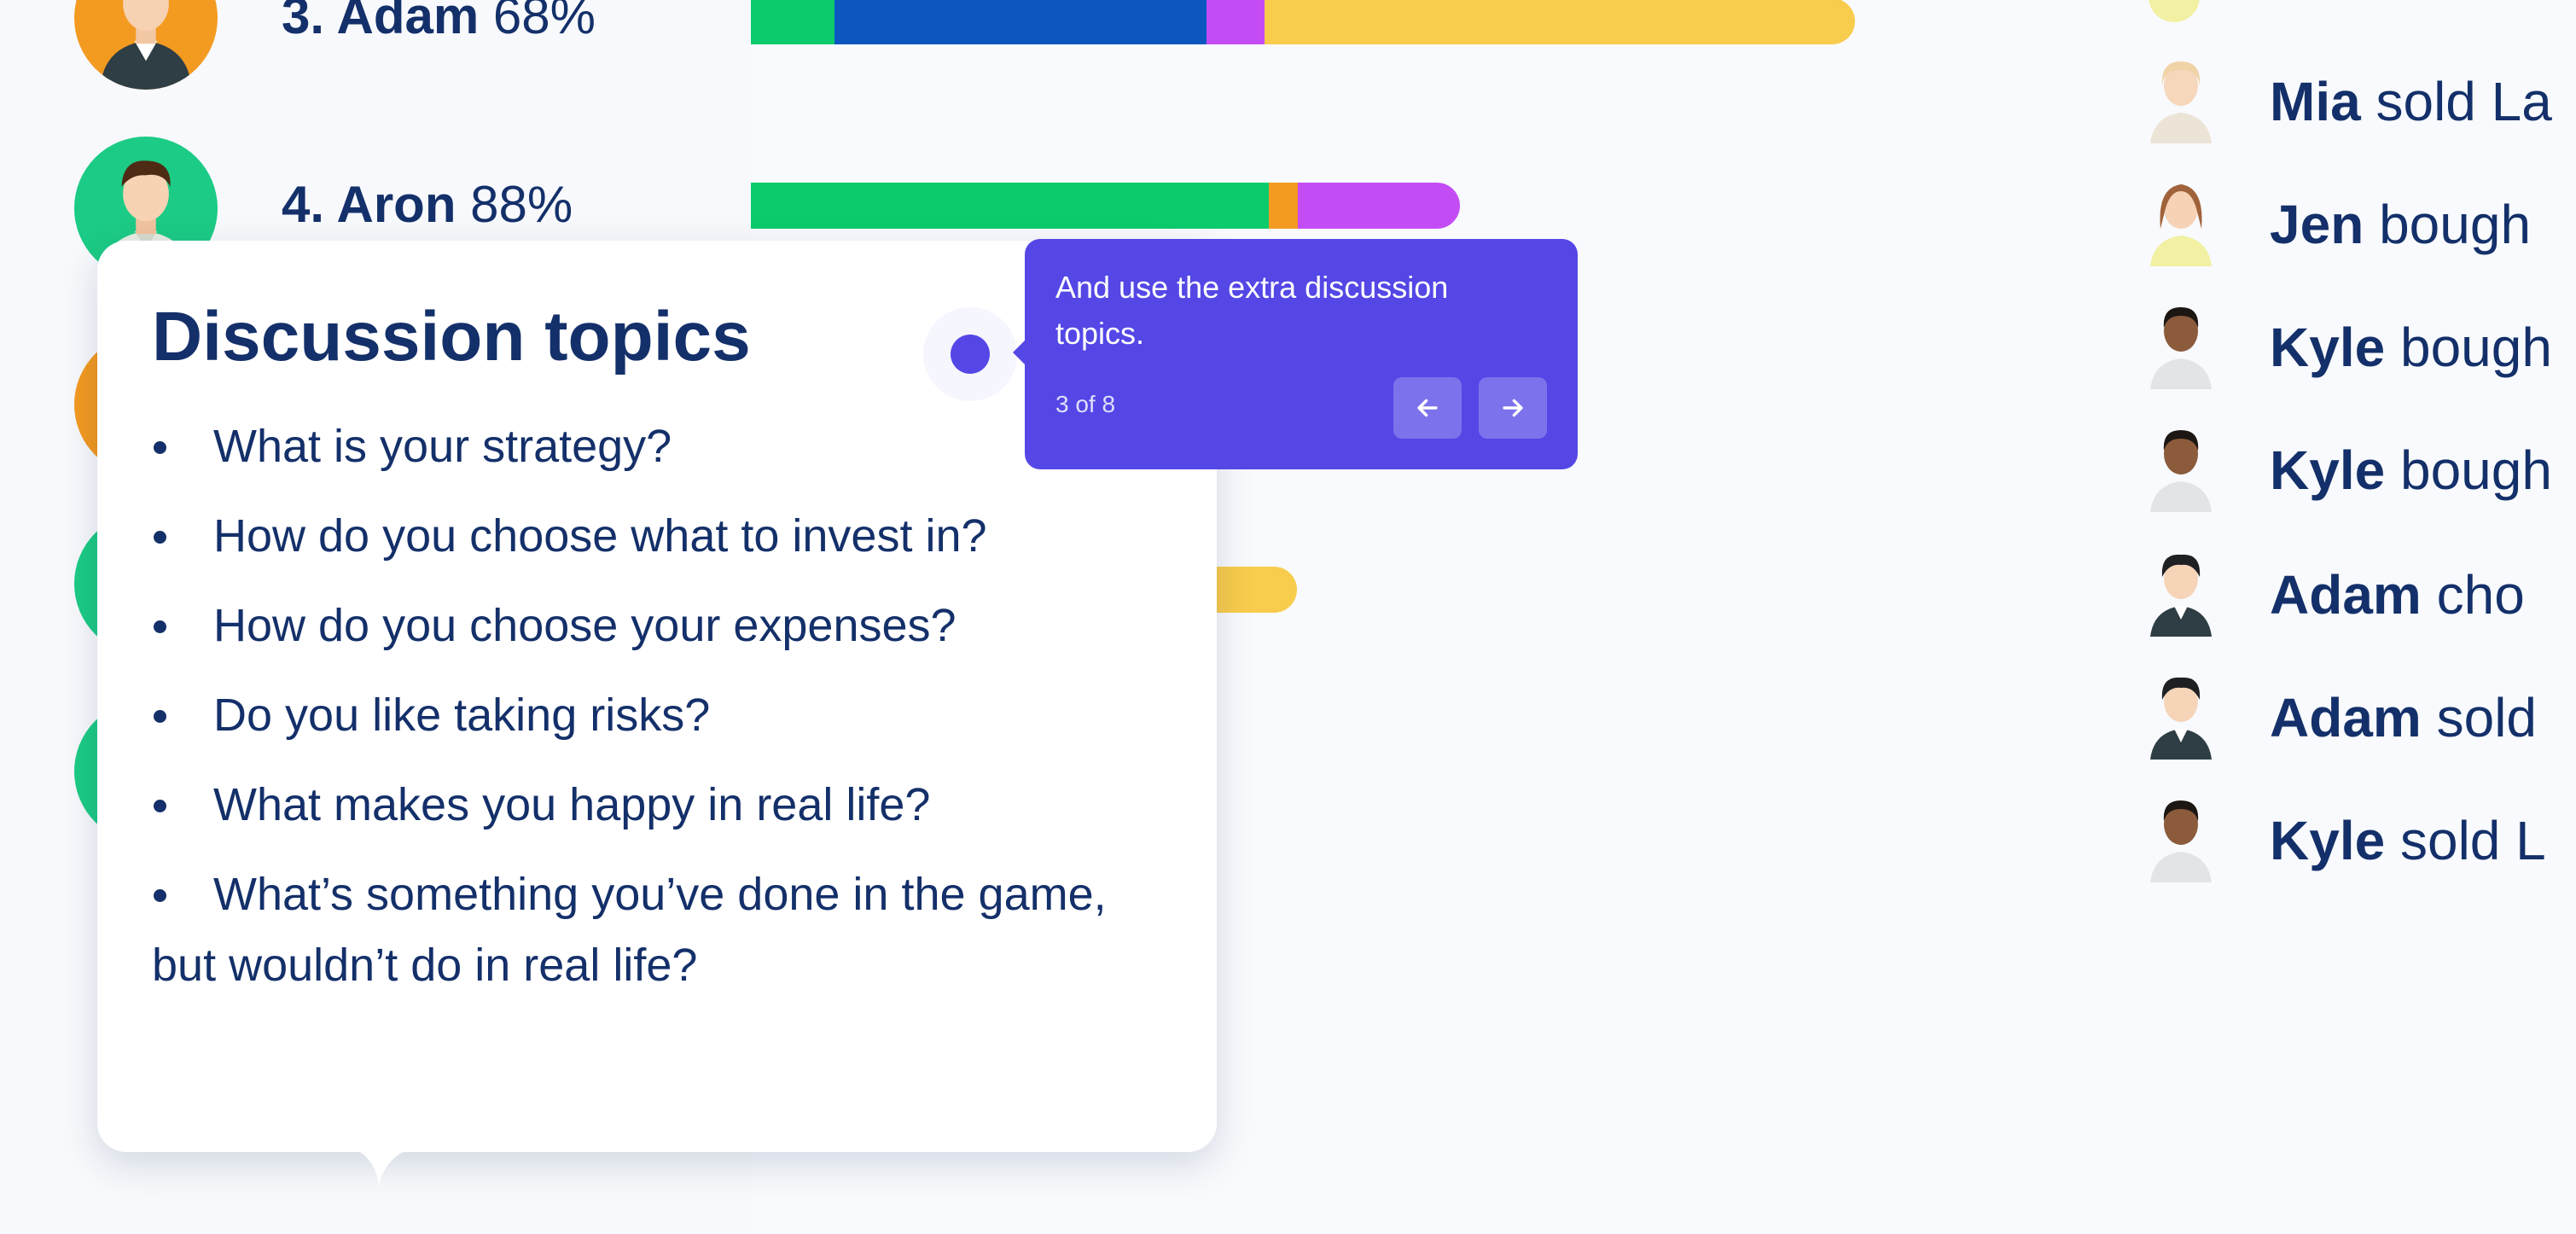 The height and width of the screenshot is (1234, 2576). I want to click on feed-name: Jen, so click(2317, 224).